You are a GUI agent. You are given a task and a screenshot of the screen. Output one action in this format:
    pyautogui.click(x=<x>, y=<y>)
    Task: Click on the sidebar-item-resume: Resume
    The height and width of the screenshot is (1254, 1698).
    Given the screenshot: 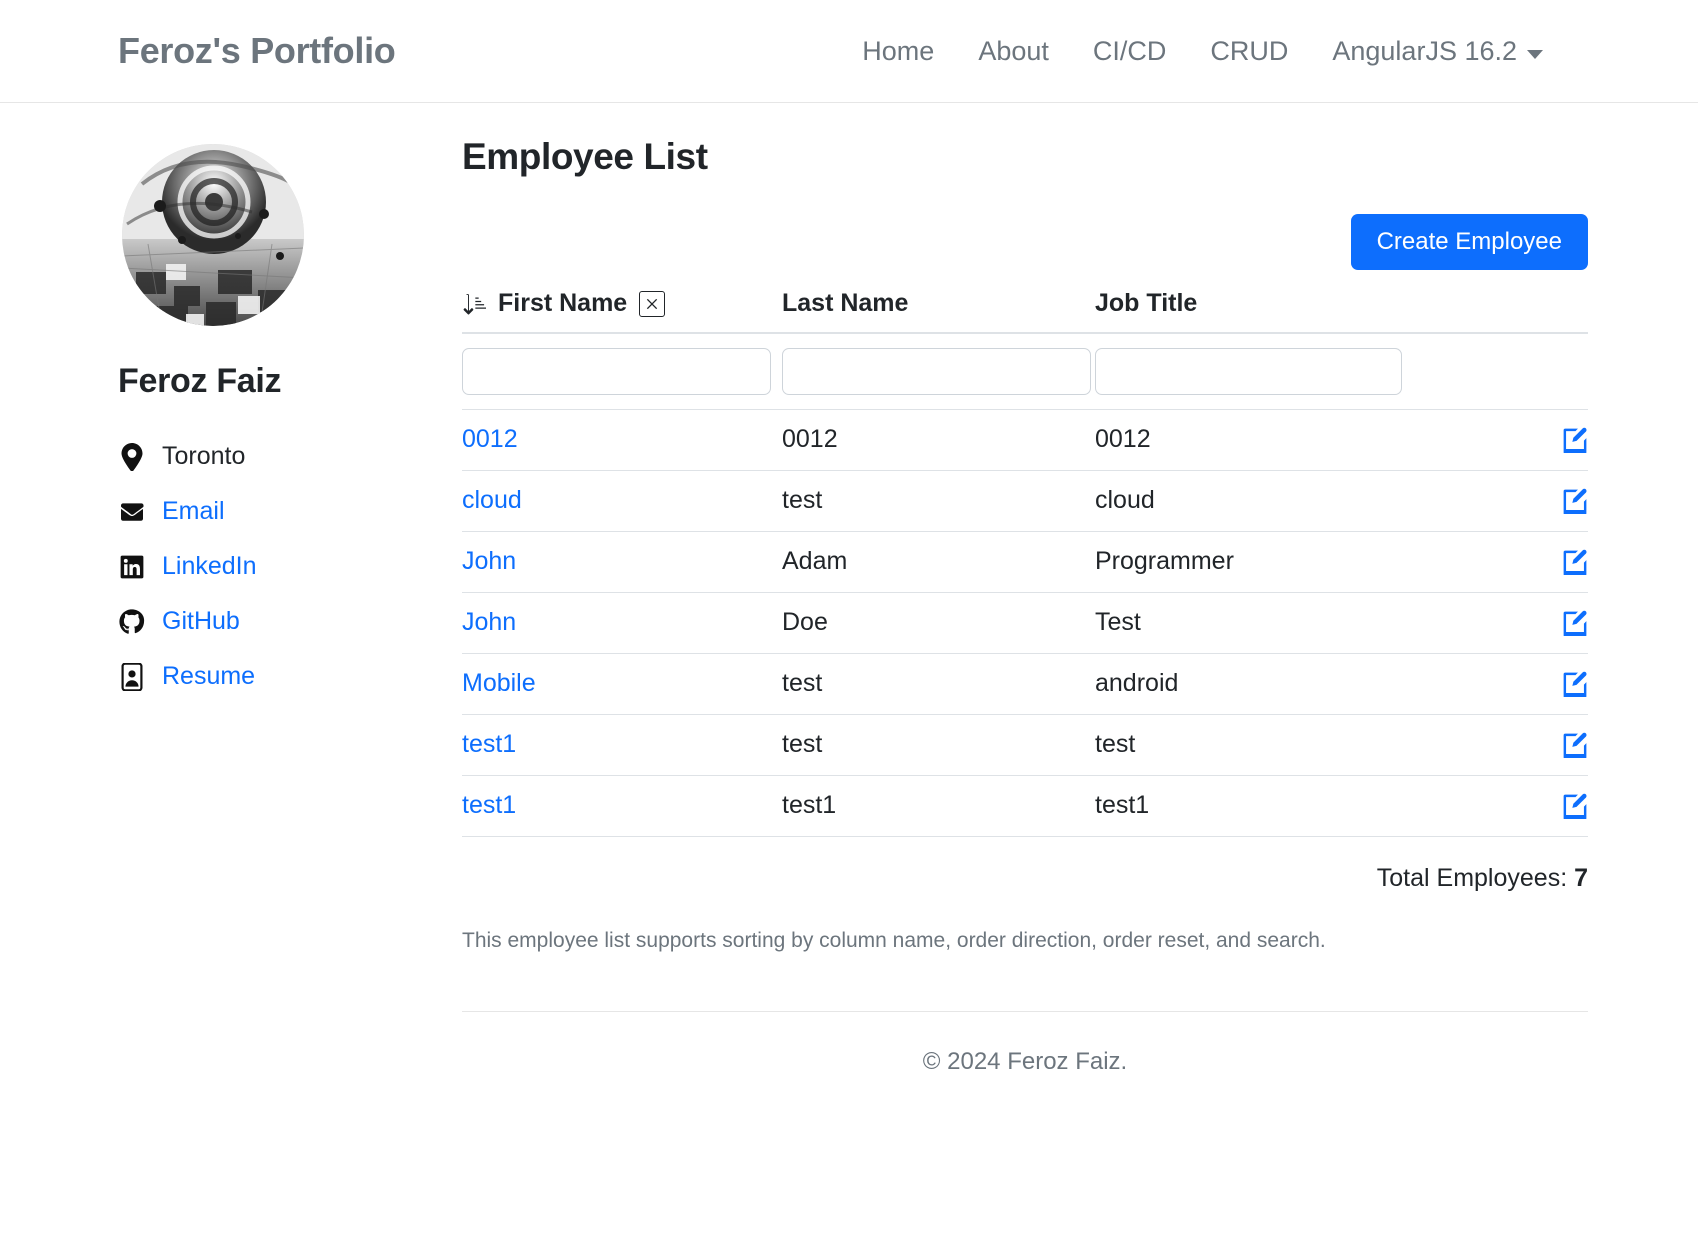 What is the action you would take?
    pyautogui.click(x=288, y=676)
    